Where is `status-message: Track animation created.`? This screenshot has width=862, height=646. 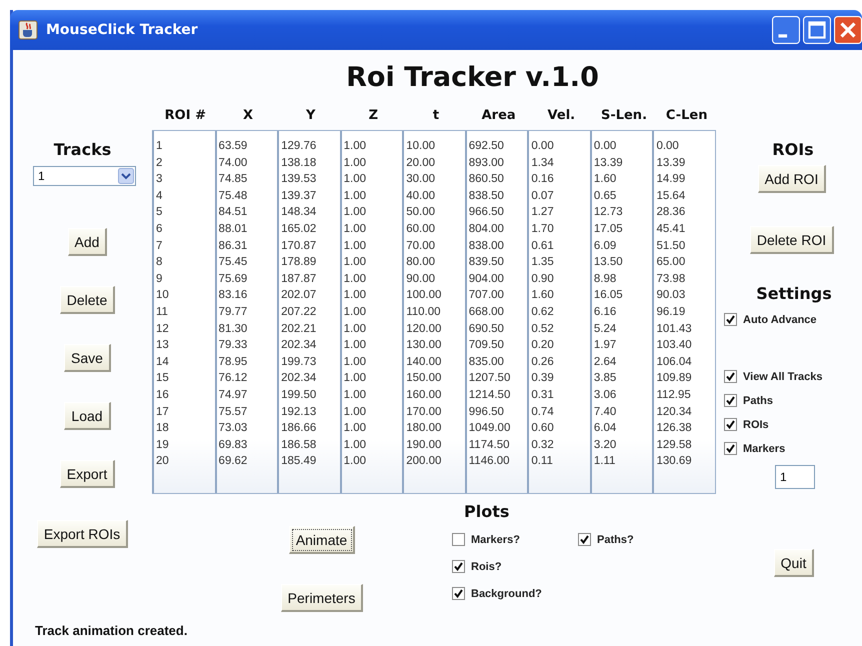
status-message: Track animation created. is located at coordinates (111, 631).